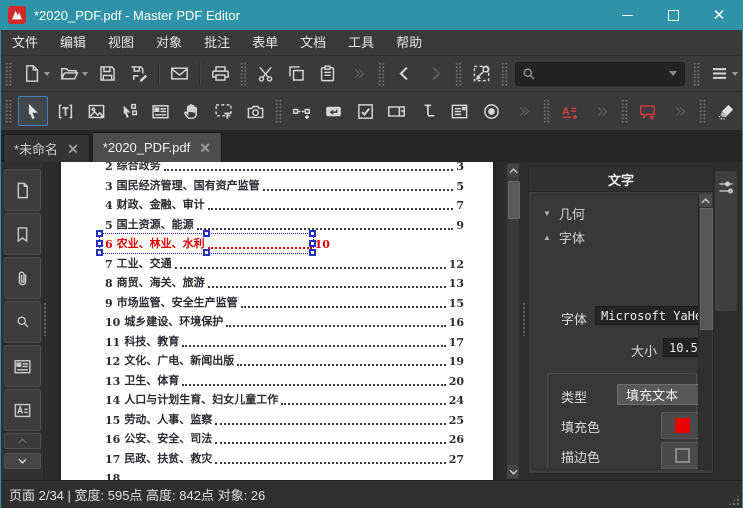 The image size is (743, 508). I want to click on document-tab-1: *2020_PDF.pdf ✕, so click(156, 147).